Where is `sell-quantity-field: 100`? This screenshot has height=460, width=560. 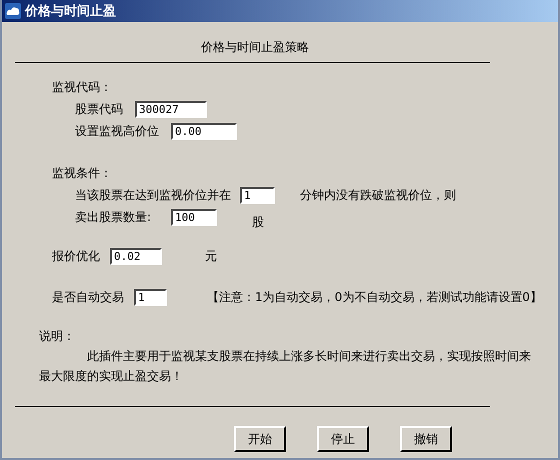
sell-quantity-field: 100 is located at coordinates (194, 217).